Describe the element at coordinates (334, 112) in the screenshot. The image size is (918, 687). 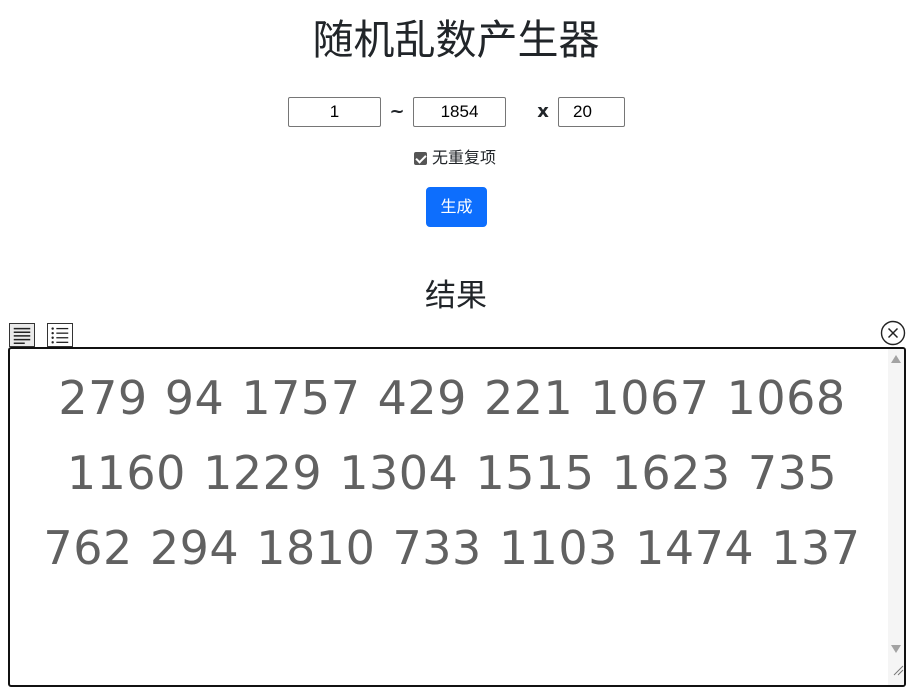
I see `min-input` at that location.